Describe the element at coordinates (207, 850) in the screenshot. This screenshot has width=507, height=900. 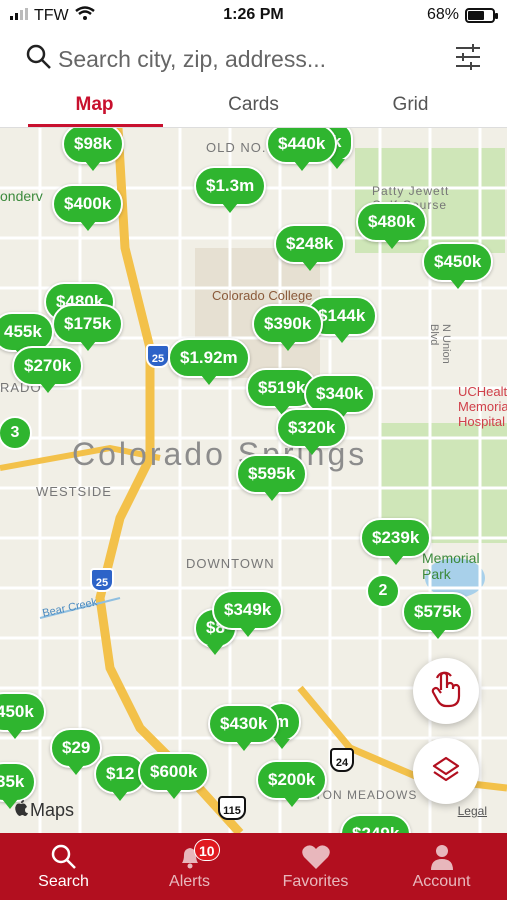
I see `alerts-badge: 10` at that location.